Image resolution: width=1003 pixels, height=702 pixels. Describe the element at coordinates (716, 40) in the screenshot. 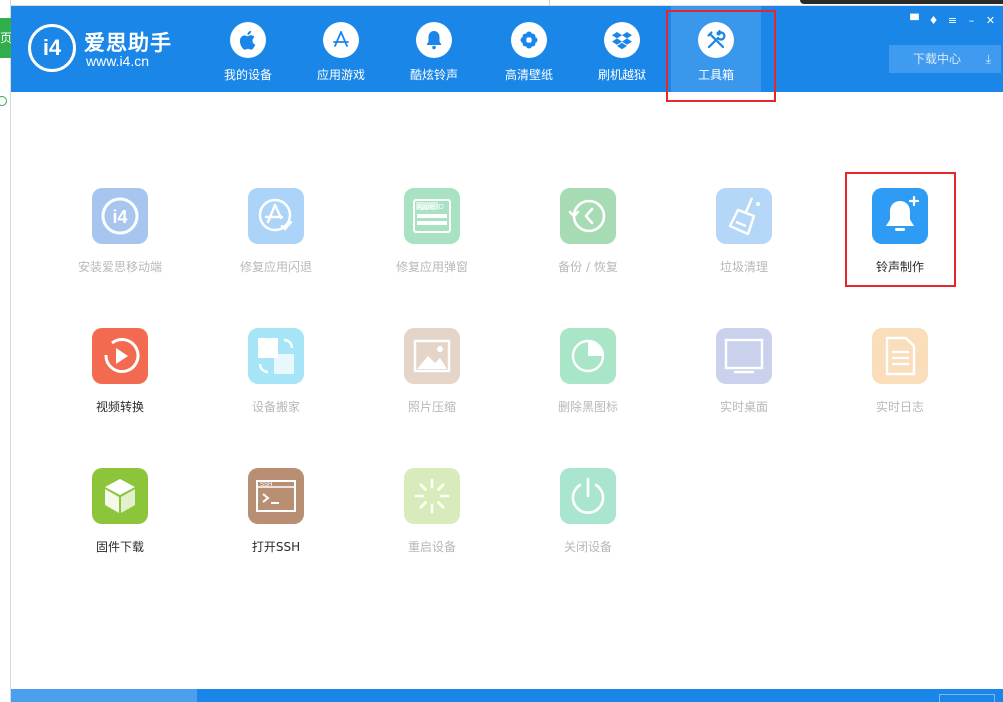

I see `tools-icon` at that location.